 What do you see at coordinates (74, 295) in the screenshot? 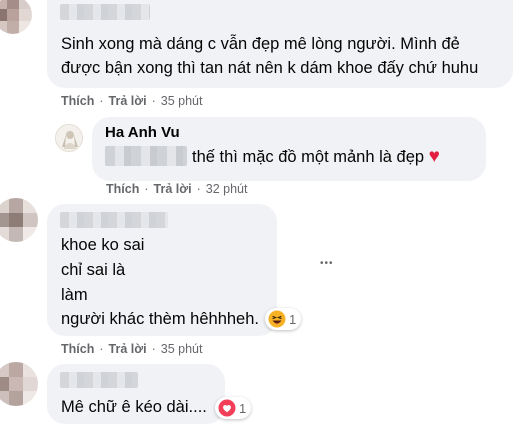
I see `comment-text-line: làm` at bounding box center [74, 295].